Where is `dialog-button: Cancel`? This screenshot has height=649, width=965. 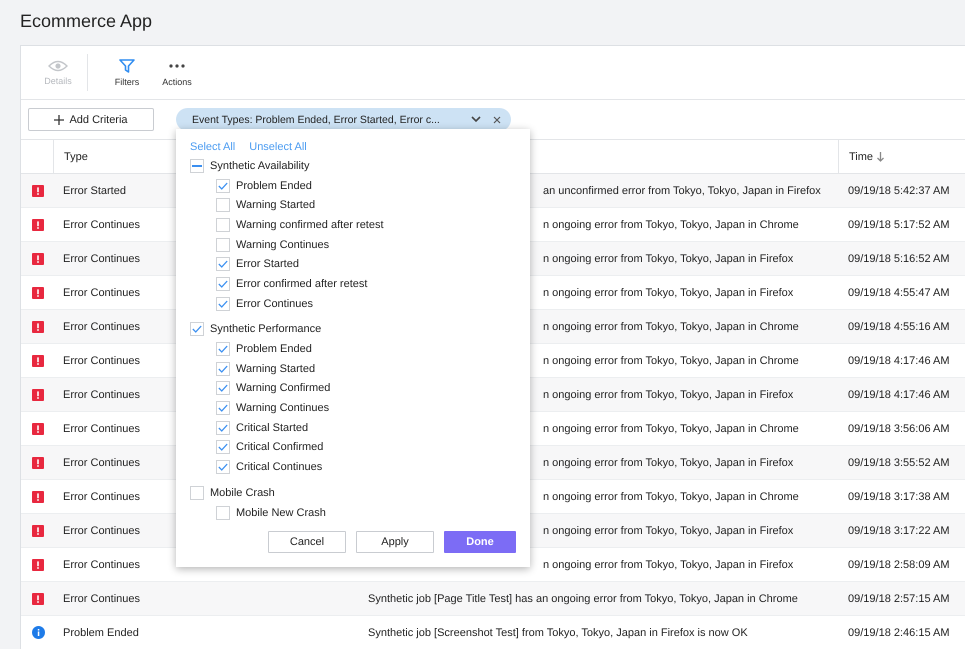
dialog-button: Cancel is located at coordinates (307, 542).